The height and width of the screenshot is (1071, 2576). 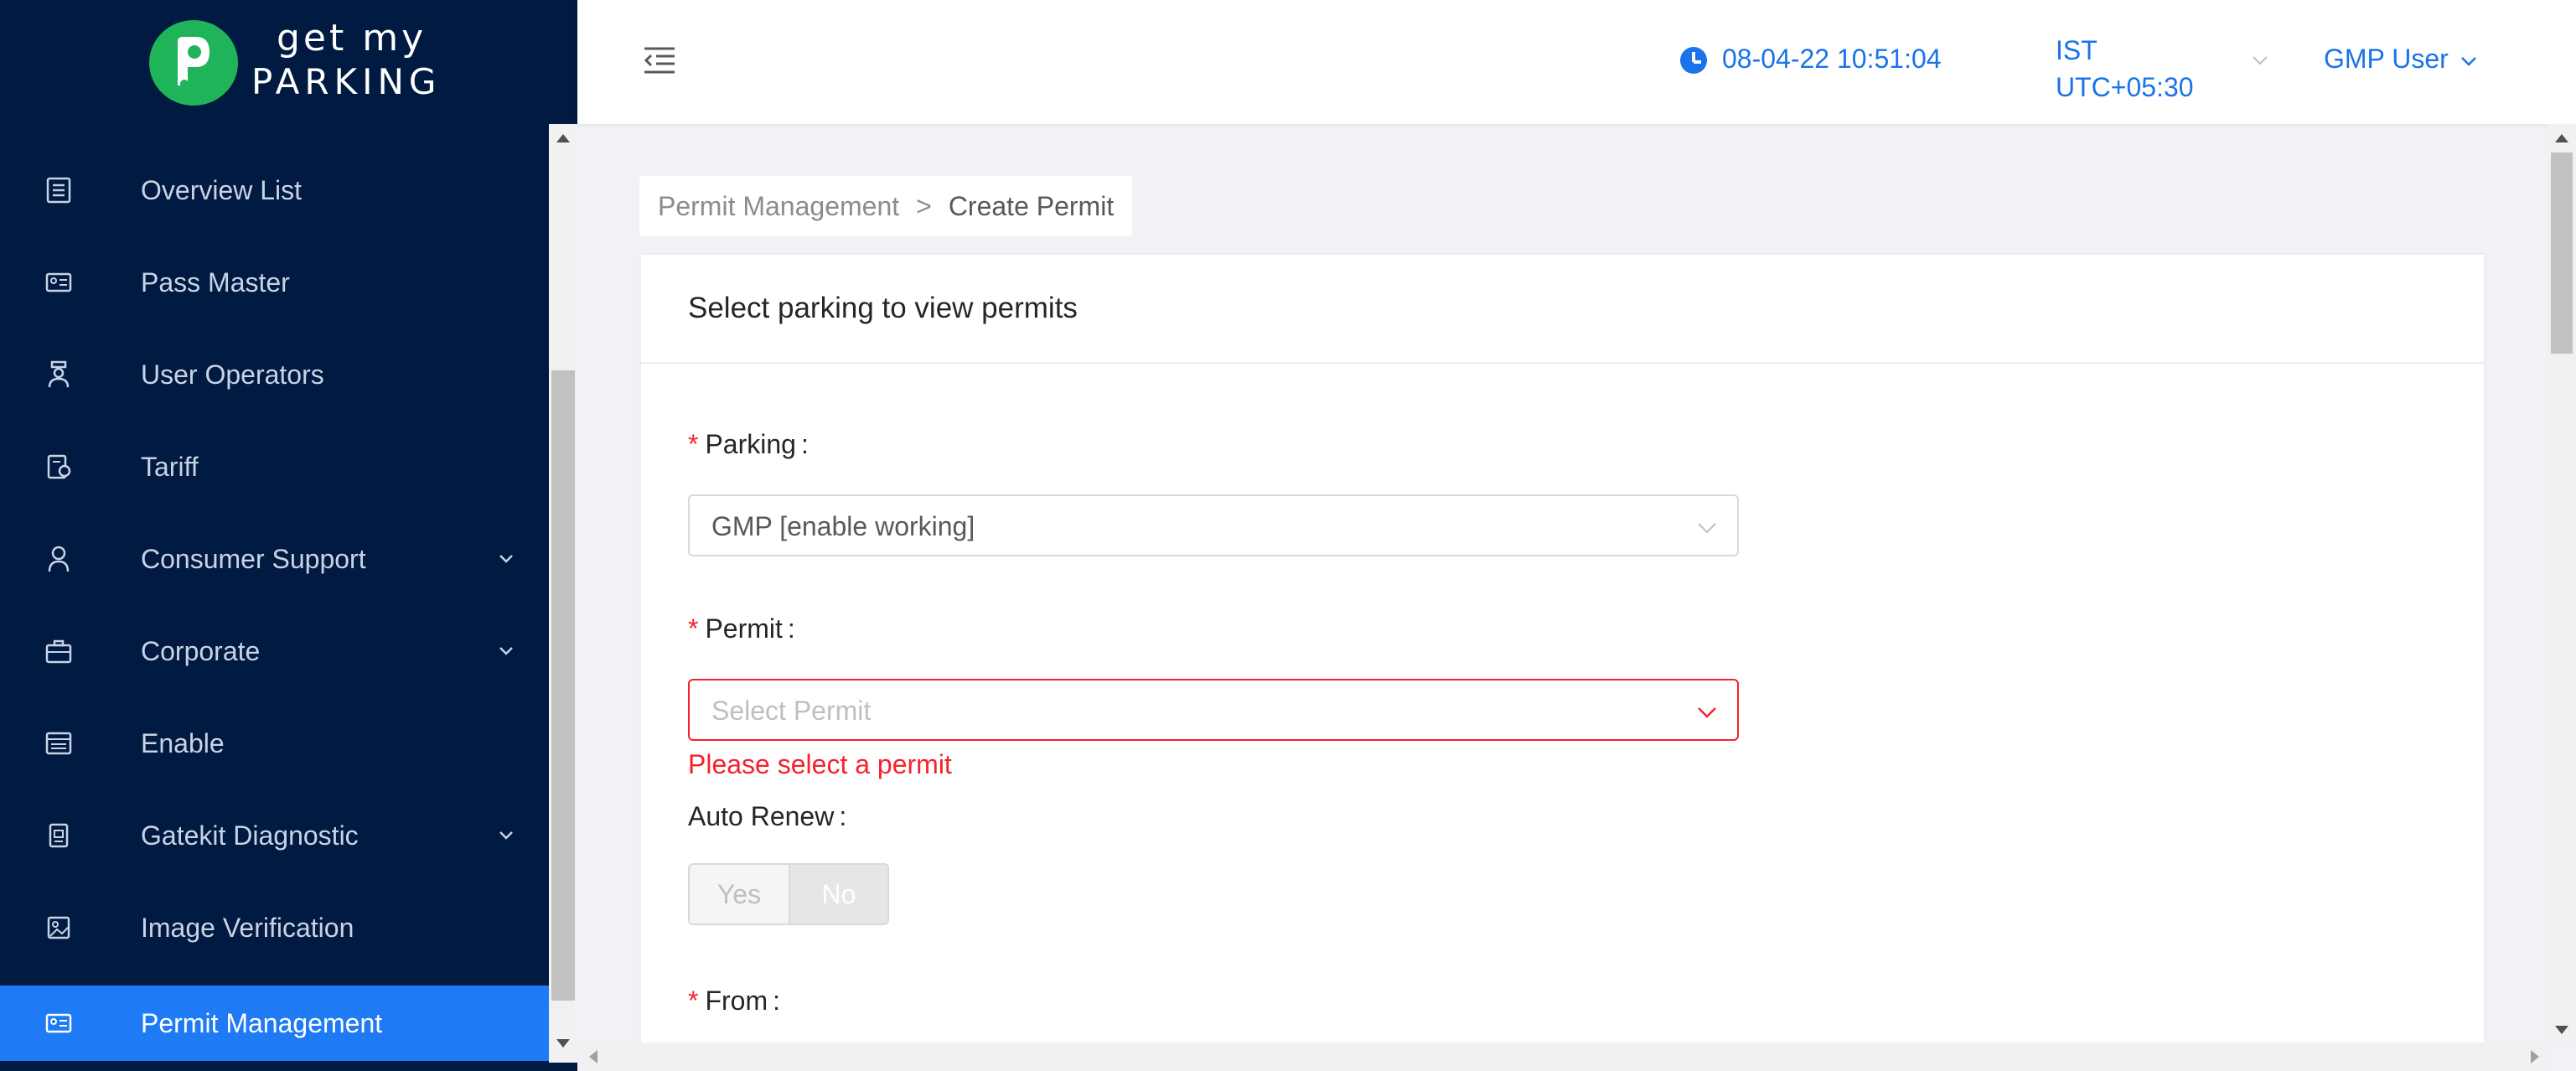 I want to click on auto-renew-toggle: Yes No, so click(x=788, y=894).